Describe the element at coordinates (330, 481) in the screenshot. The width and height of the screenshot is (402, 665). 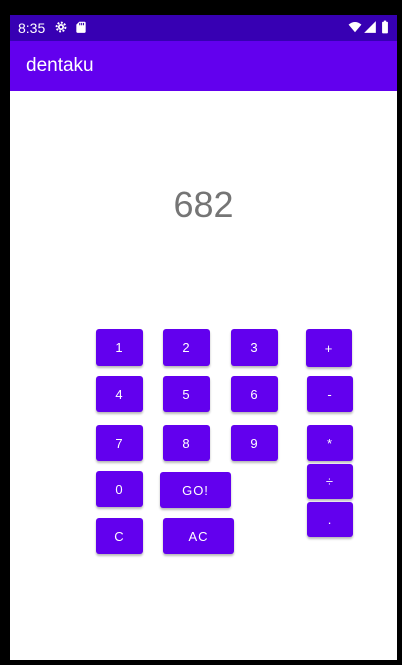
I see `divide-button: ÷` at that location.